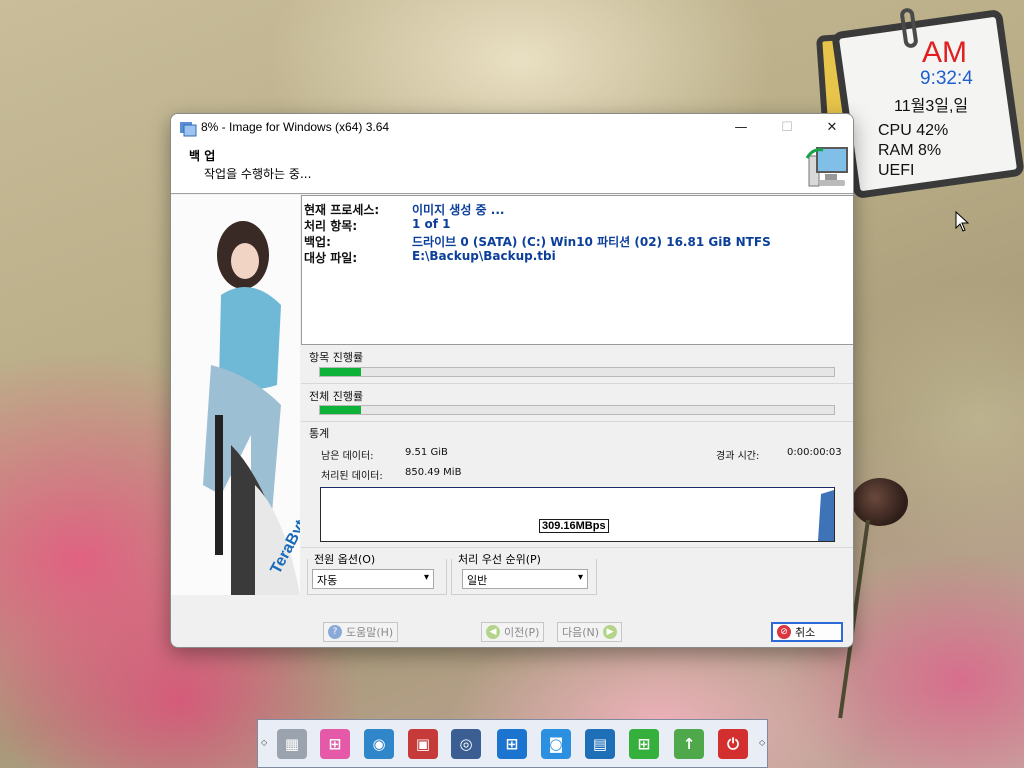 This screenshot has height=768, width=1024. Describe the element at coordinates (336, 357) in the screenshot. I see `item-progress-label: 항목 진행률` at that location.